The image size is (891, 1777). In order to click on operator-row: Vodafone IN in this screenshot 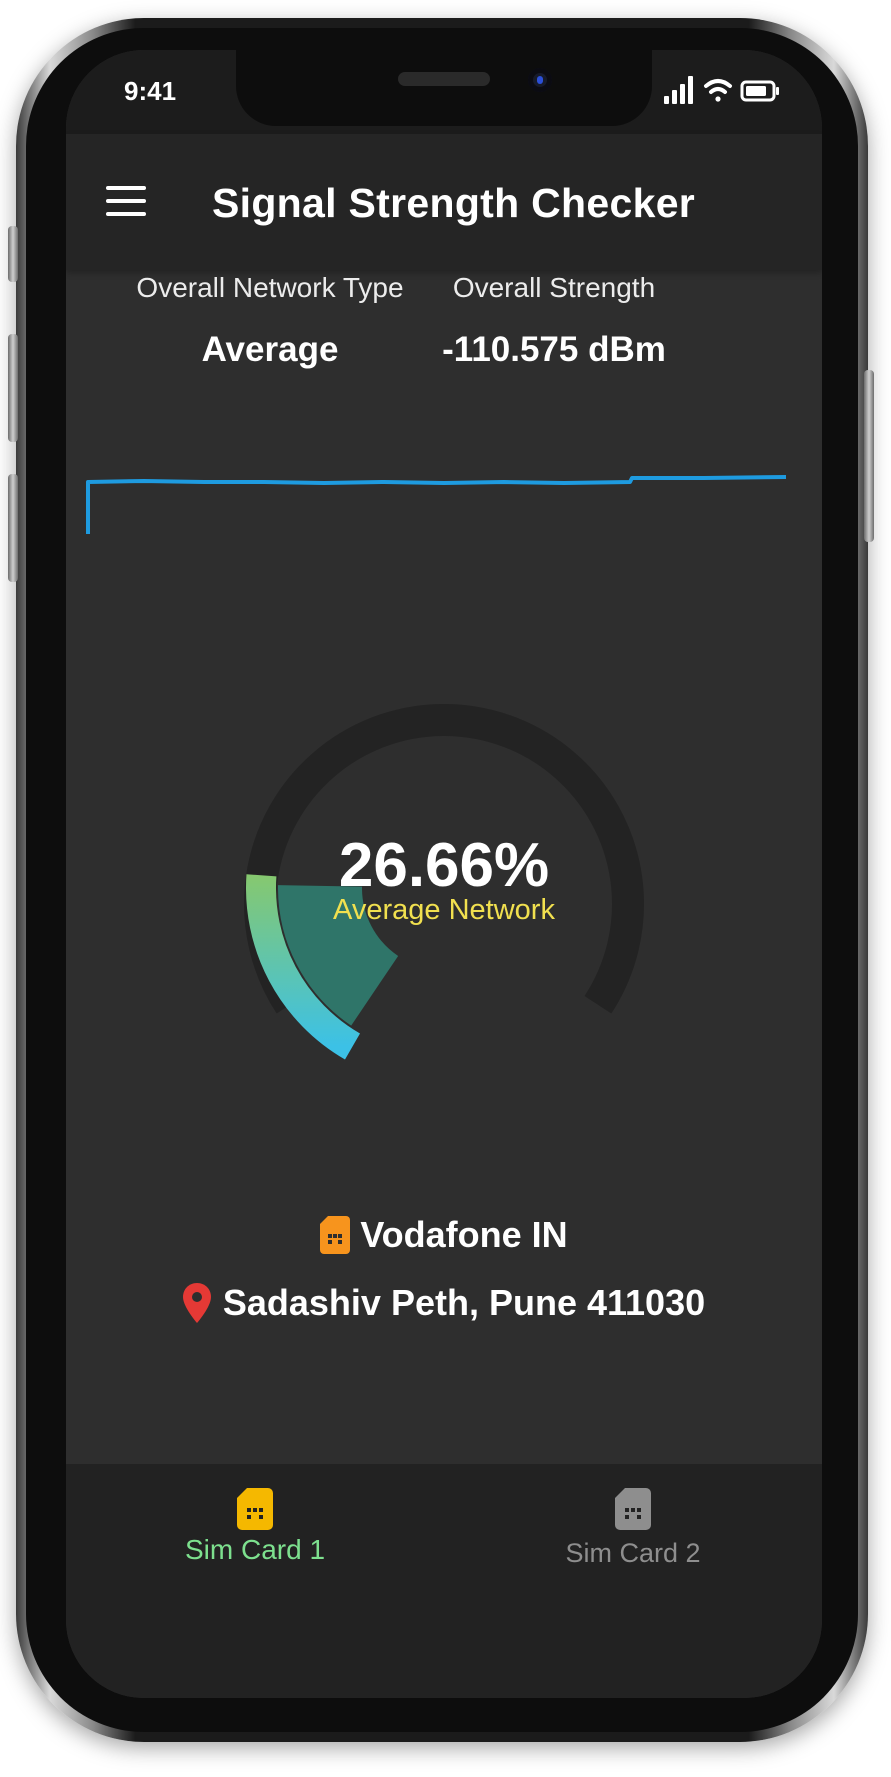, I will do `click(444, 1235)`.